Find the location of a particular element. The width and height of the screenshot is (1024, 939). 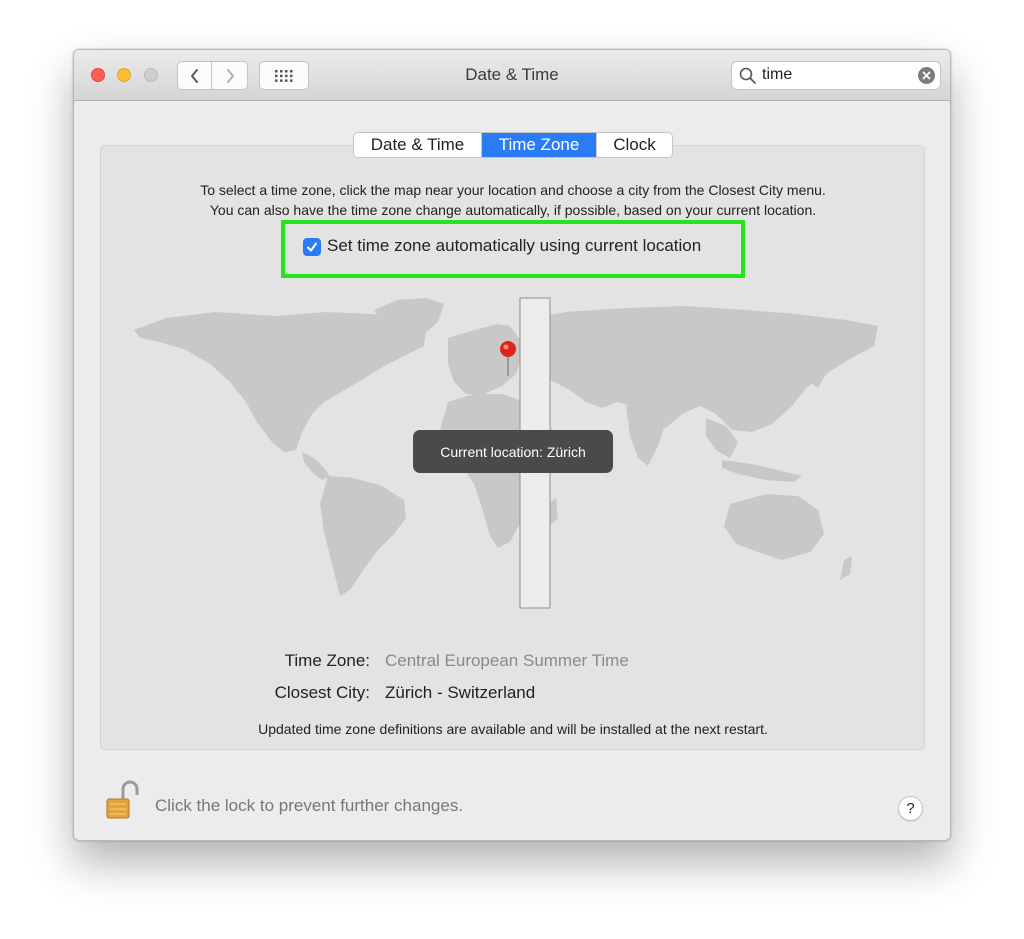

magnifier-icon is located at coordinates (747, 75).